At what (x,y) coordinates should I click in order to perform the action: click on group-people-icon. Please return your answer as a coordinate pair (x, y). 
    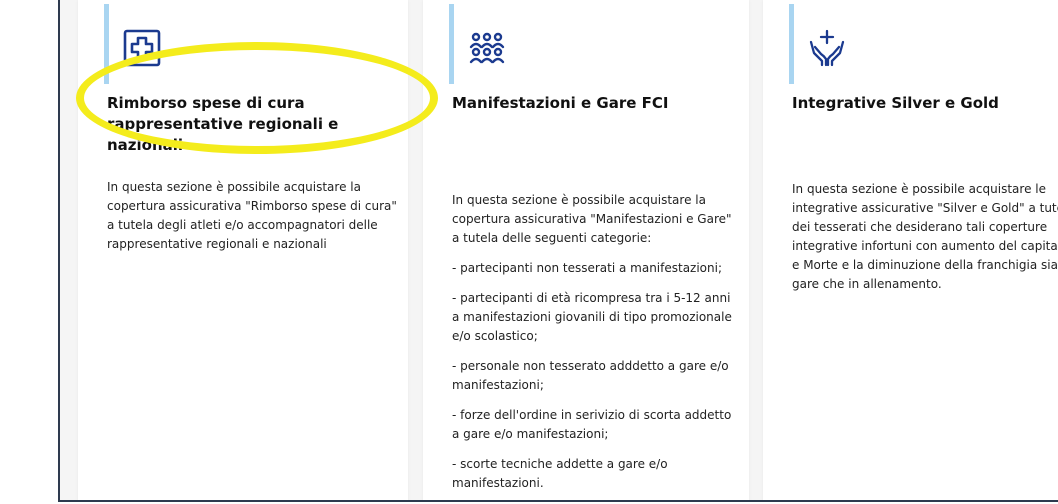
    Looking at the image, I should click on (487, 48).